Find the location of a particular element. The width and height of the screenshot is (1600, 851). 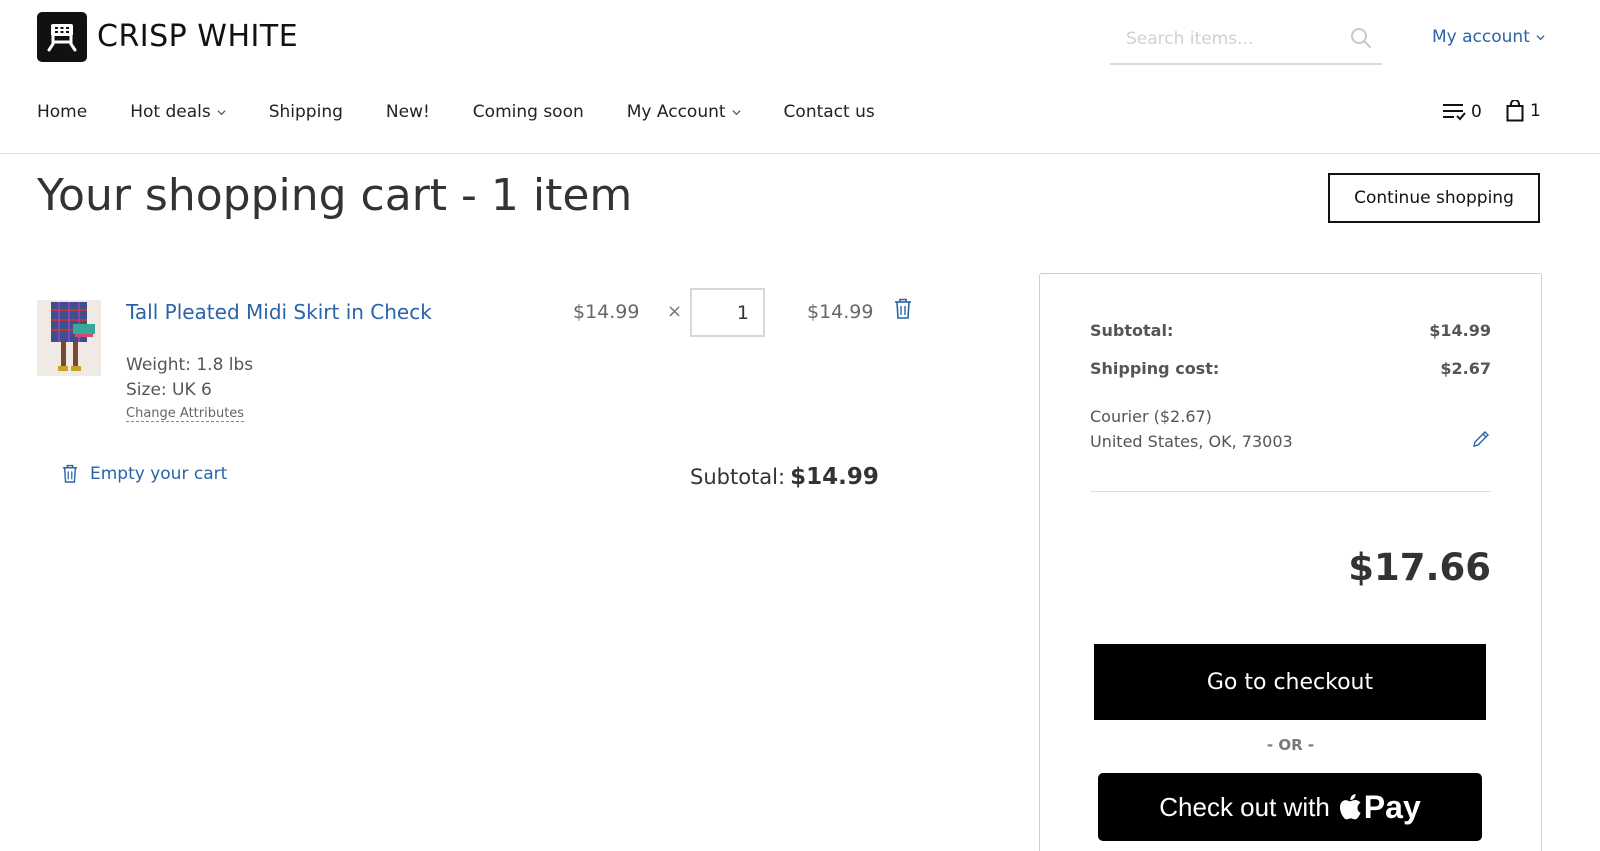

nav-item-hot-deals: Hot deals is located at coordinates (178, 112).